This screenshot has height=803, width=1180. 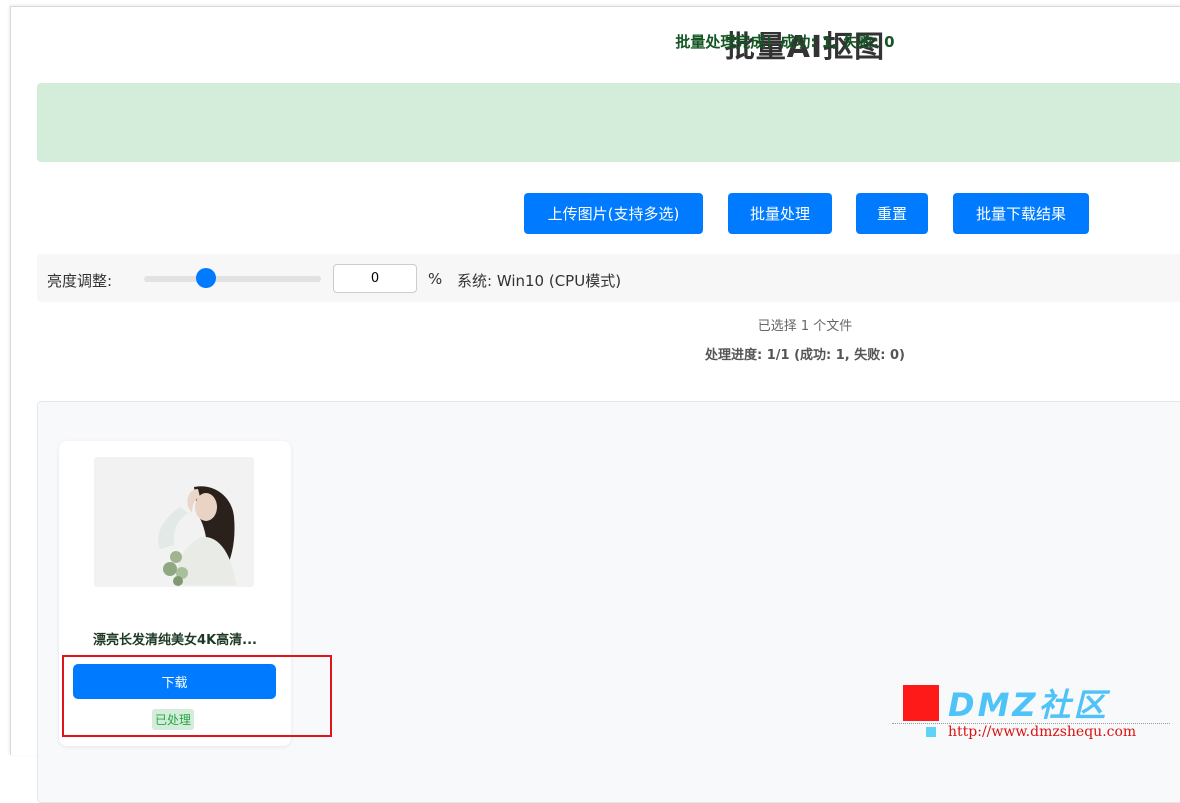 I want to click on brightness-slider-thumb, so click(x=206, y=278).